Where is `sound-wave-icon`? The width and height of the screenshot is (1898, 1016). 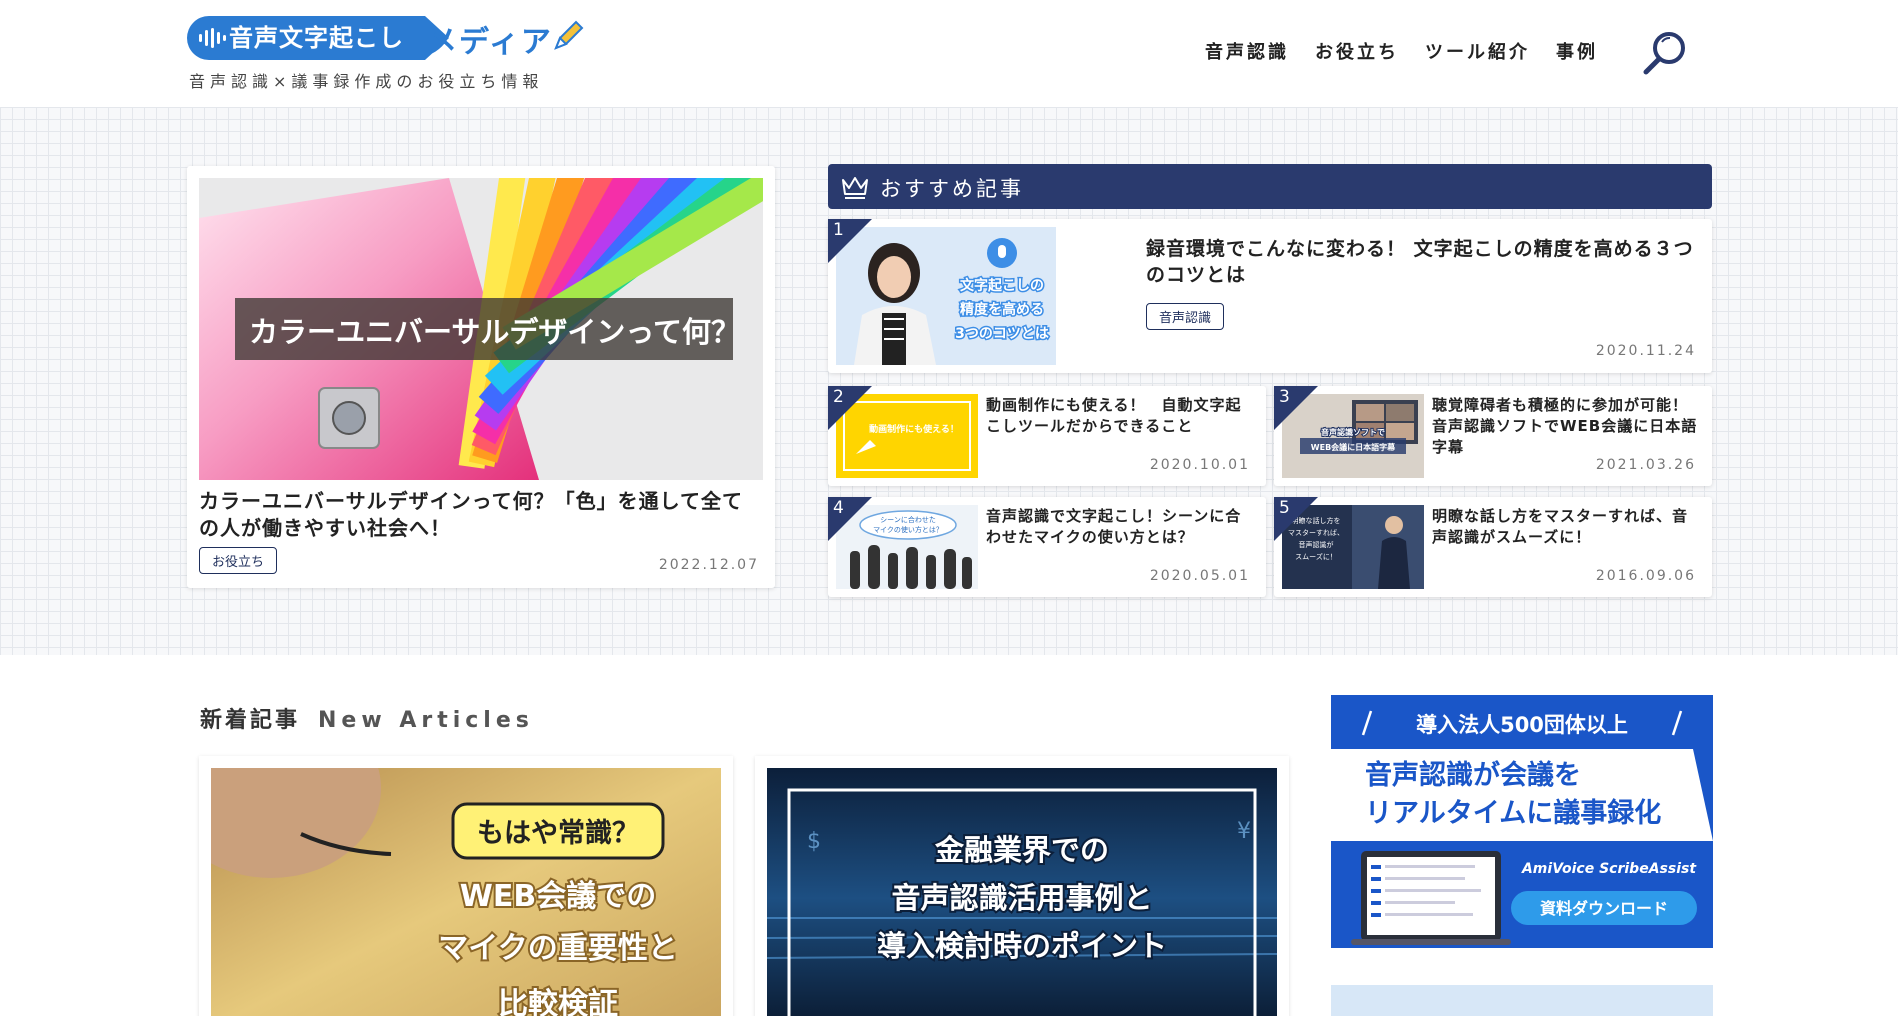
sound-wave-icon is located at coordinates (212, 38).